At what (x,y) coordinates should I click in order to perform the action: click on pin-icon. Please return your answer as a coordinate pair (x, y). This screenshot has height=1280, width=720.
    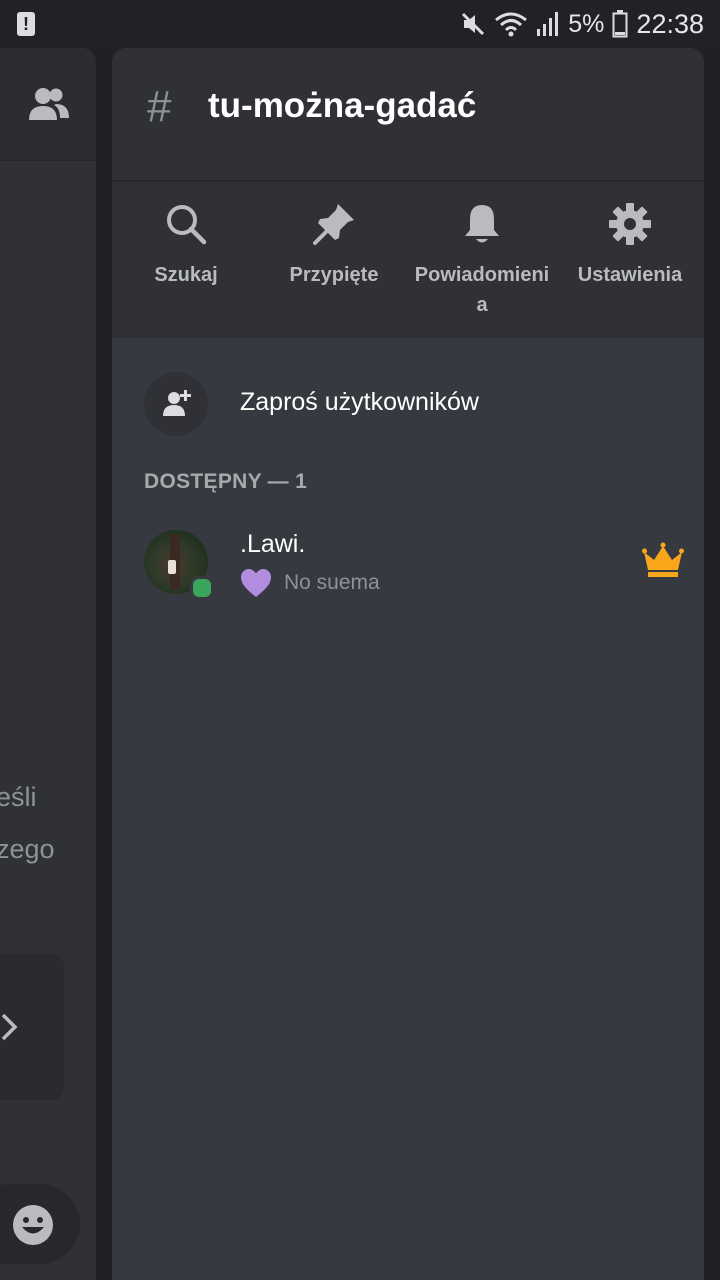
    Looking at the image, I should click on (333, 224).